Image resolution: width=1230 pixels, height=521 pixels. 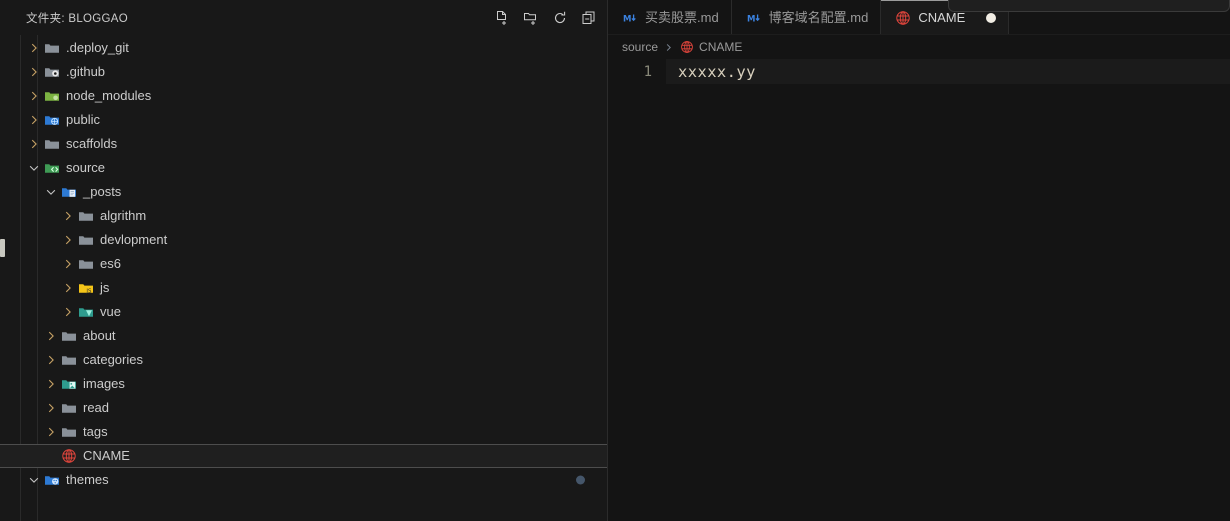 I want to click on breadcrumb-folder-label: source, so click(x=640, y=47).